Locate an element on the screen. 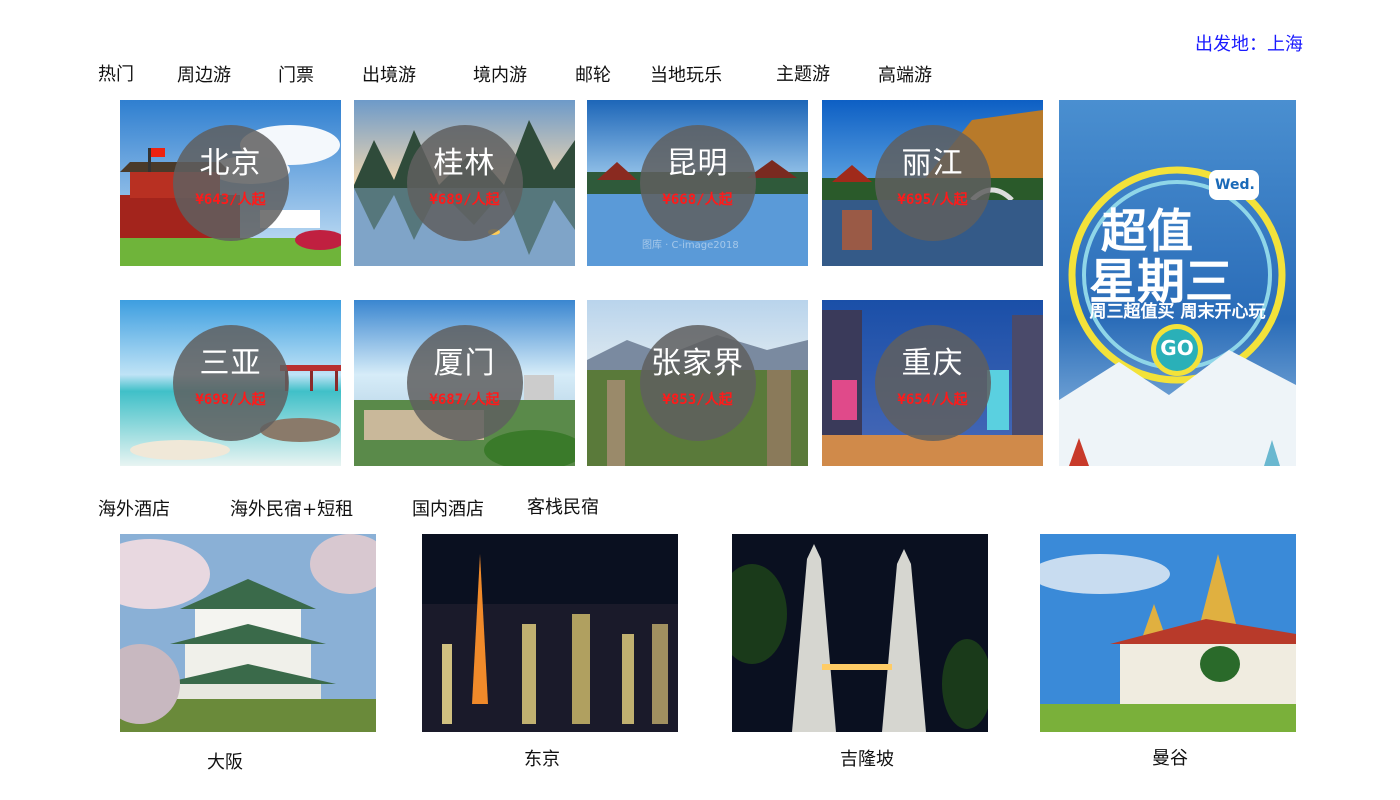 This screenshot has width=1400, height=800. hotel-city-card-tokyo is located at coordinates (550, 633).